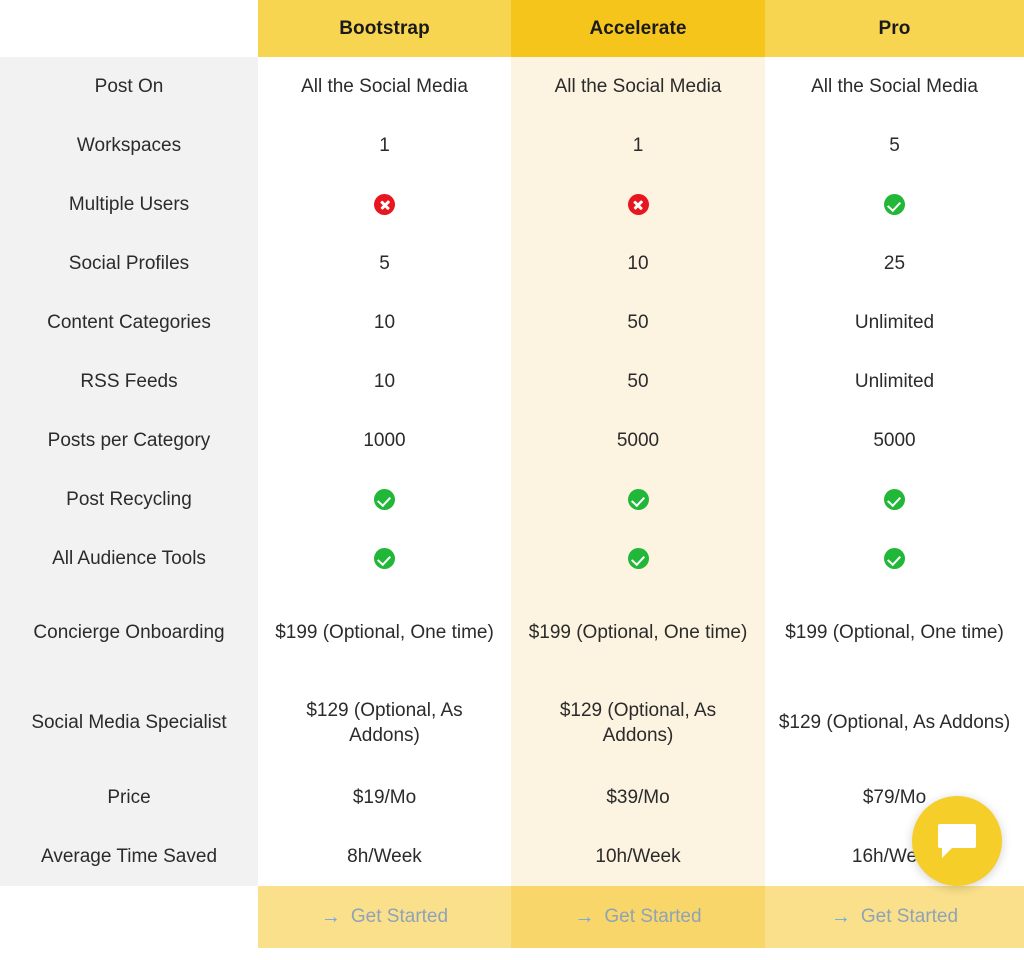 The image size is (1024, 960). What do you see at coordinates (129, 263) in the screenshot?
I see `feature-label: Social Profiles` at bounding box center [129, 263].